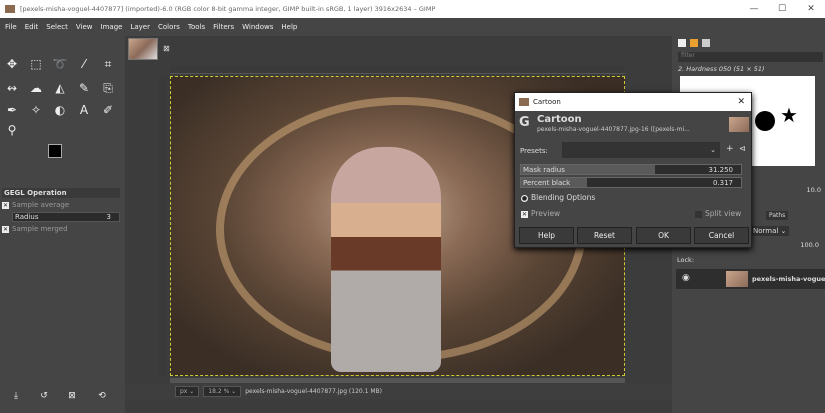  Describe the element at coordinates (140, 27) in the screenshot. I see `menu-layer: Layer` at that location.